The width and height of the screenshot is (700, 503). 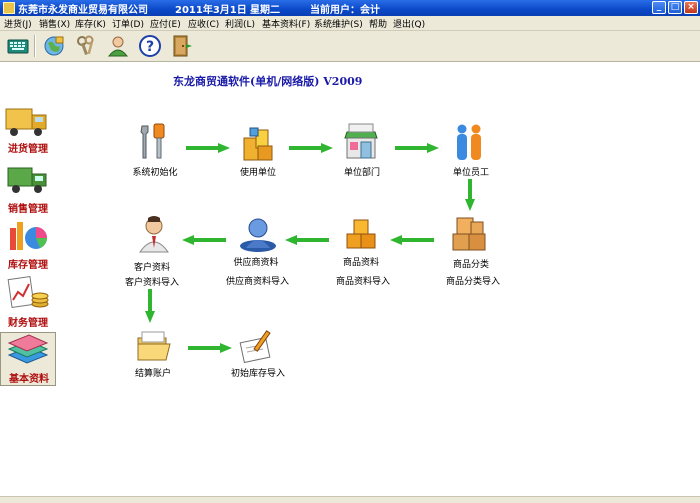 What do you see at coordinates (118, 46) in the screenshot?
I see `user-icon` at bounding box center [118, 46].